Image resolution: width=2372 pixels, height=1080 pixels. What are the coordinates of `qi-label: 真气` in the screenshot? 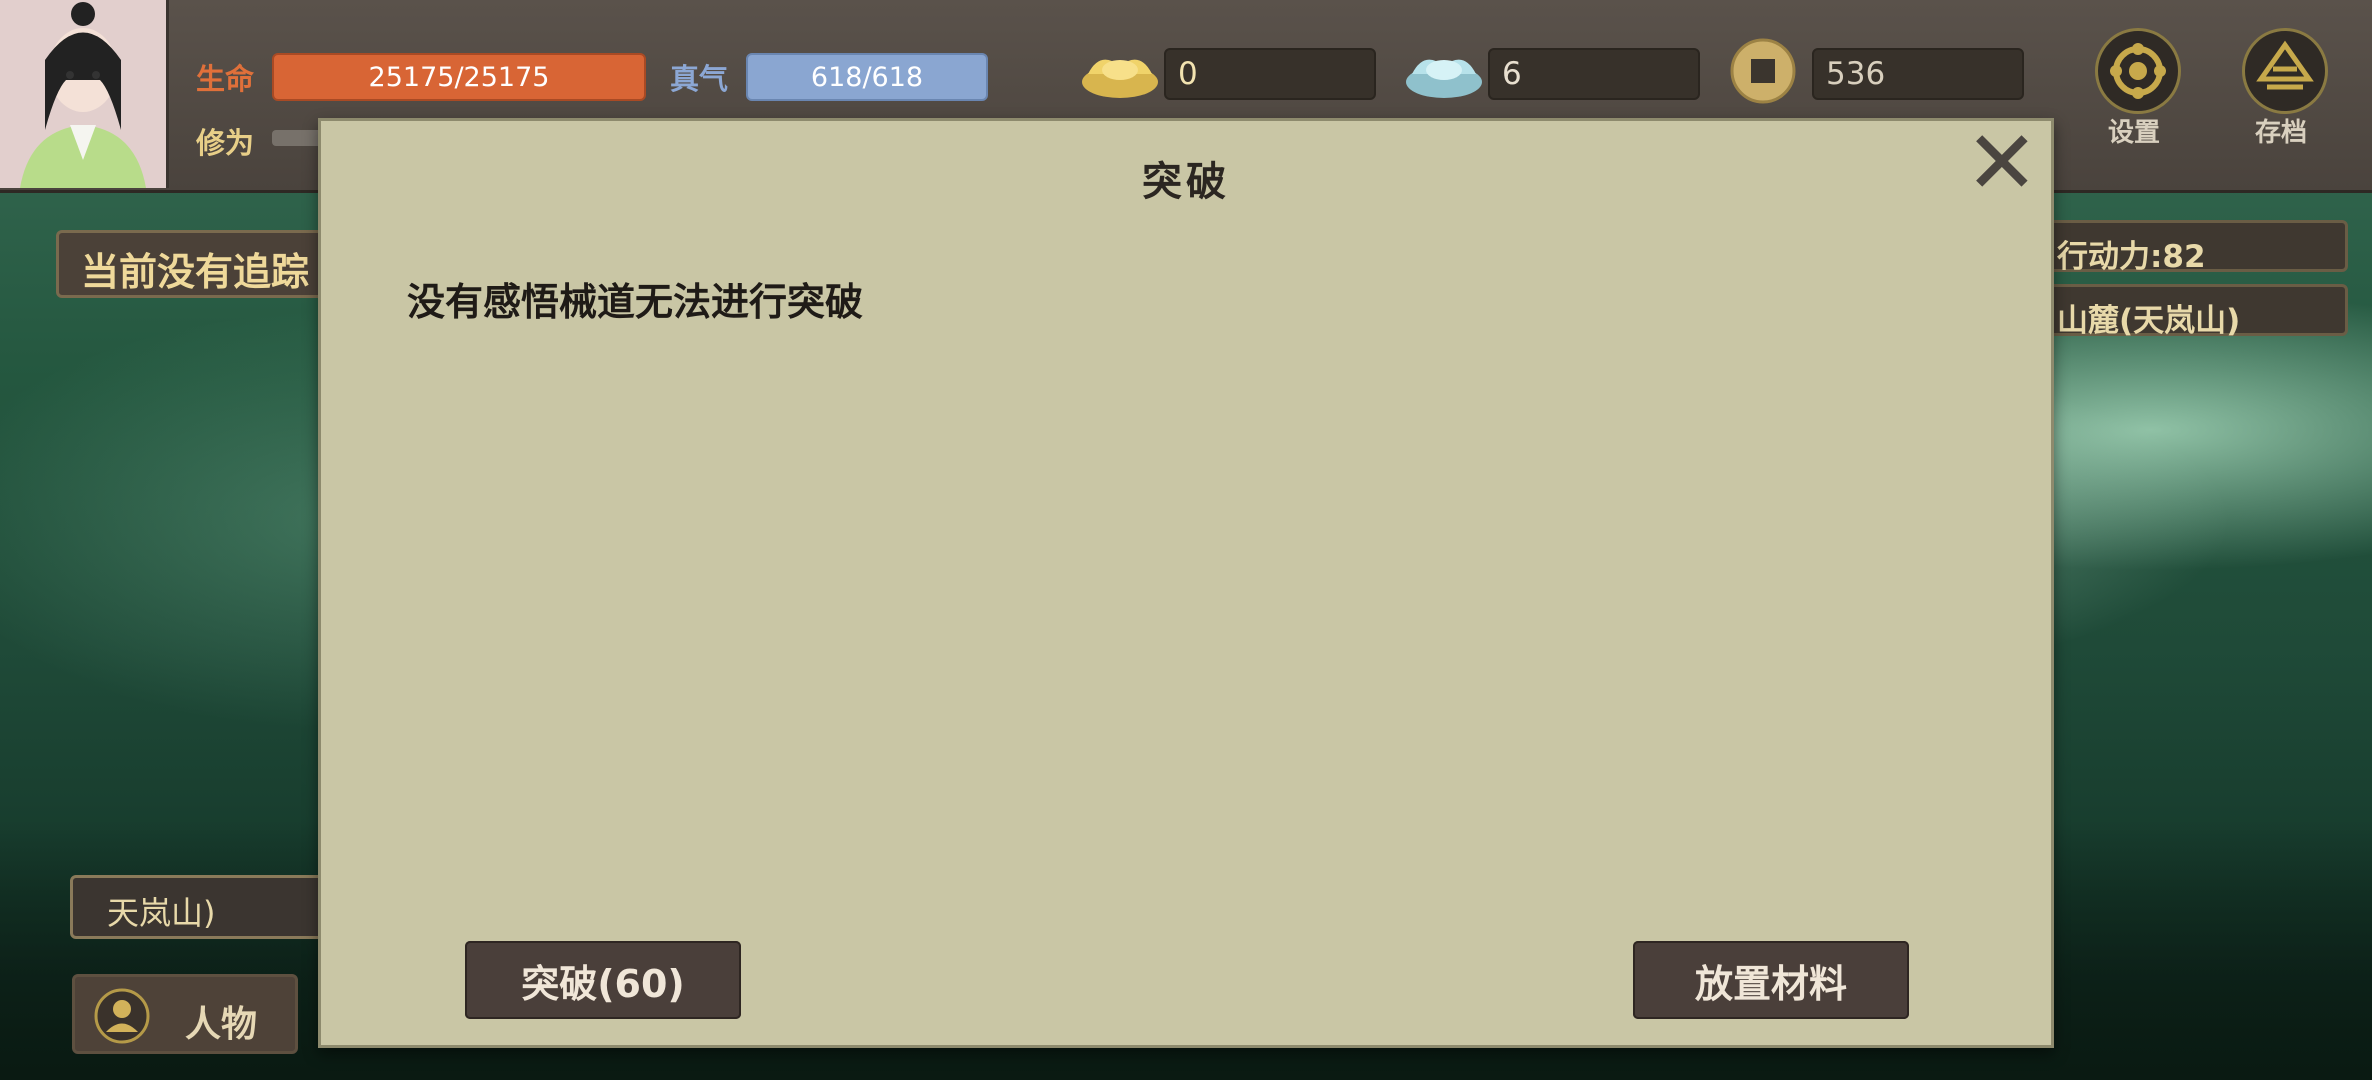 It's located at (699, 79).